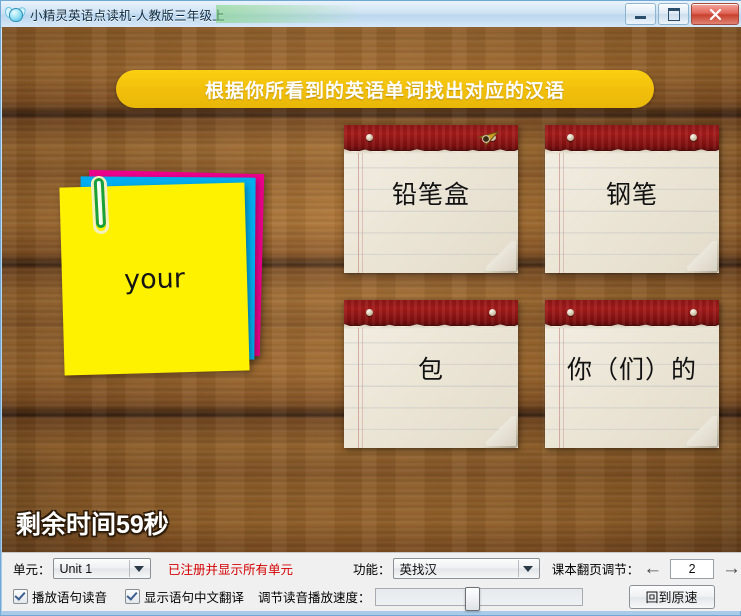  I want to click on instruction-text: 根据你所看到的英语单词找出对应的汉语, so click(384, 91).